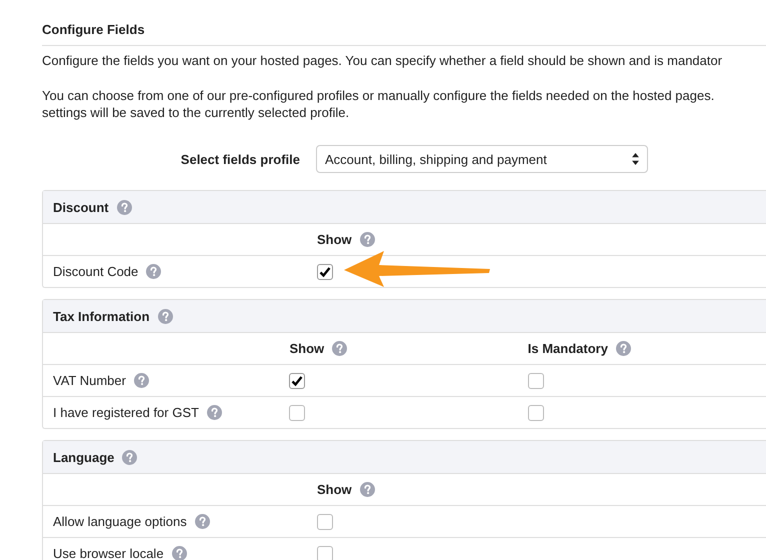  I want to click on panel-title: Discount, so click(81, 207).